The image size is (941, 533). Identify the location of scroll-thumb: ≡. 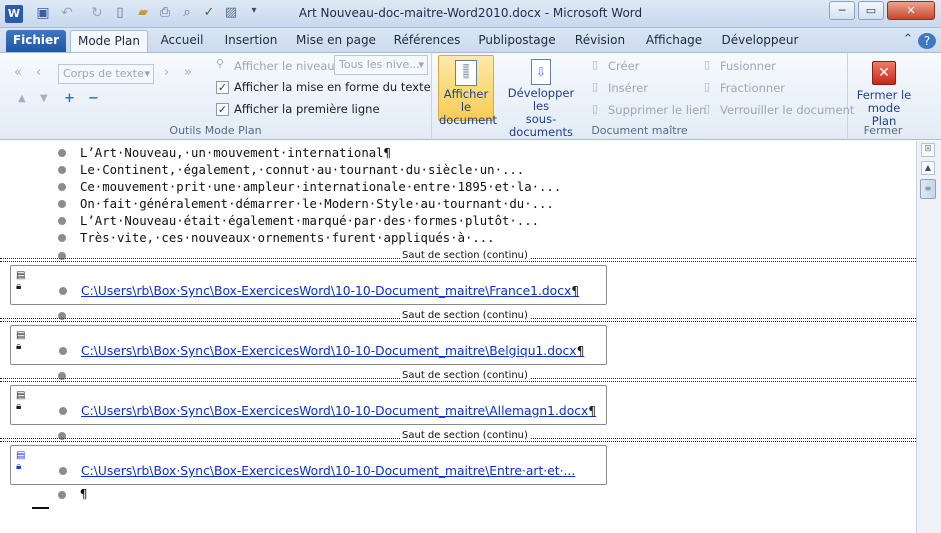
(928, 189).